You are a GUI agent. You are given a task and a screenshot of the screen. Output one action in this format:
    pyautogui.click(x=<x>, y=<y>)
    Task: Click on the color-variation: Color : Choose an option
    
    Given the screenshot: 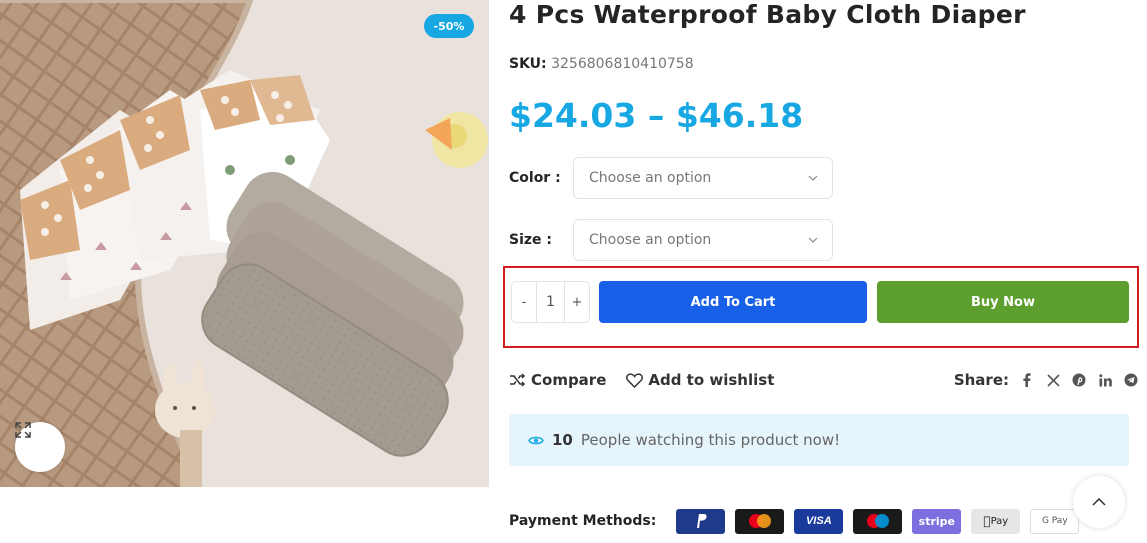 What is the action you would take?
    pyautogui.click(x=671, y=178)
    